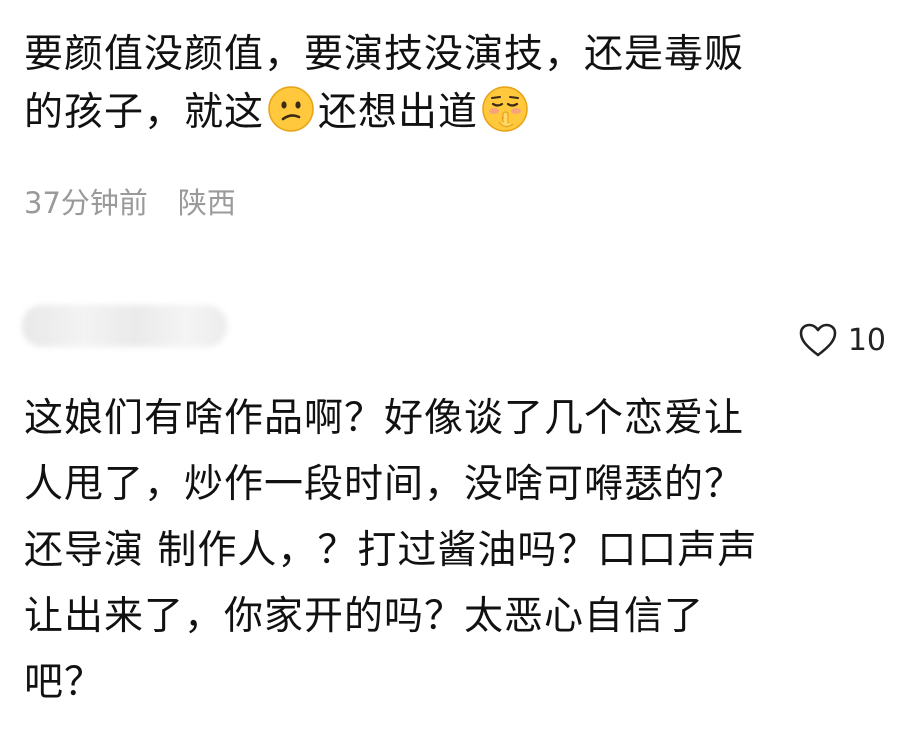 This screenshot has height=748, width=912. Describe the element at coordinates (842, 340) in the screenshot. I see `comment-2-like-button: 10` at that location.